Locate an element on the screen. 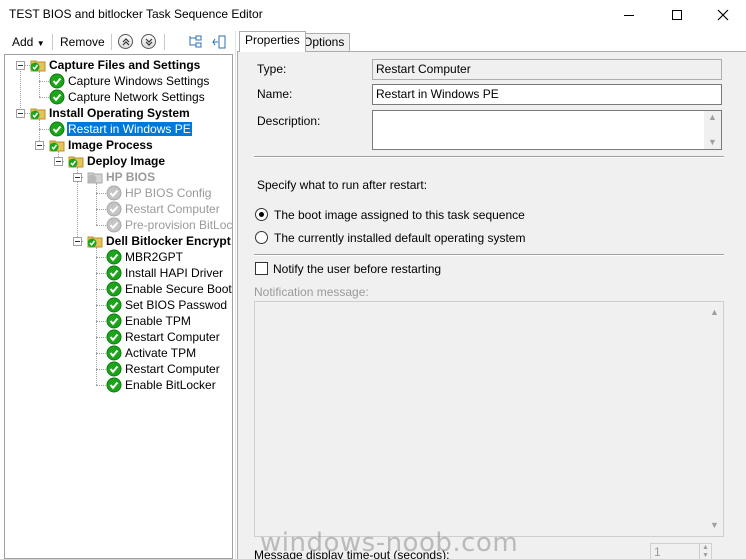  folder-disabled-icon is located at coordinates (95, 178).